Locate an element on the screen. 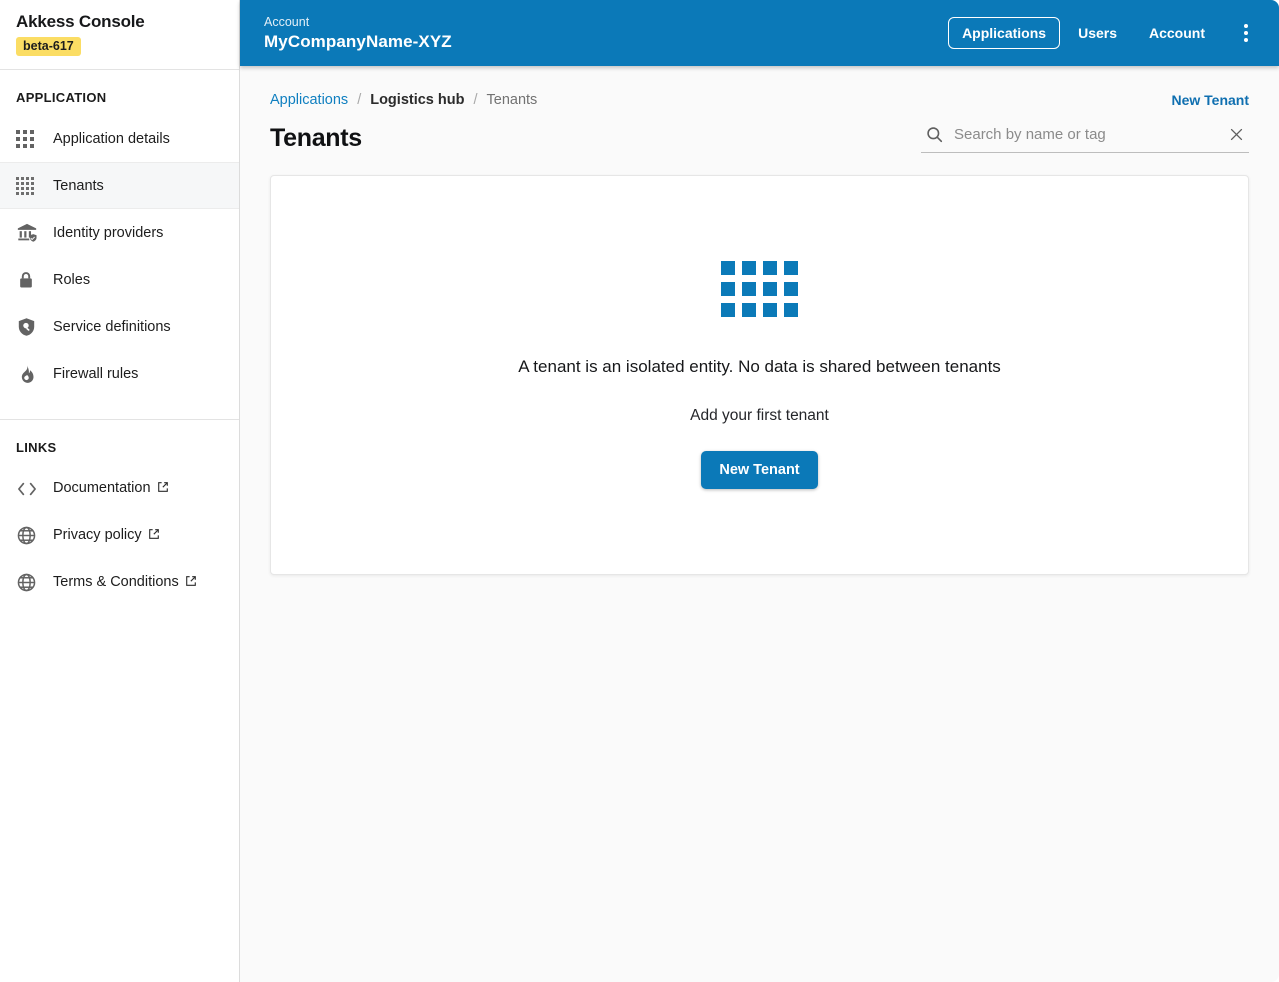  sidebar-item-identity-providers: Identity providers is located at coordinates (119, 232).